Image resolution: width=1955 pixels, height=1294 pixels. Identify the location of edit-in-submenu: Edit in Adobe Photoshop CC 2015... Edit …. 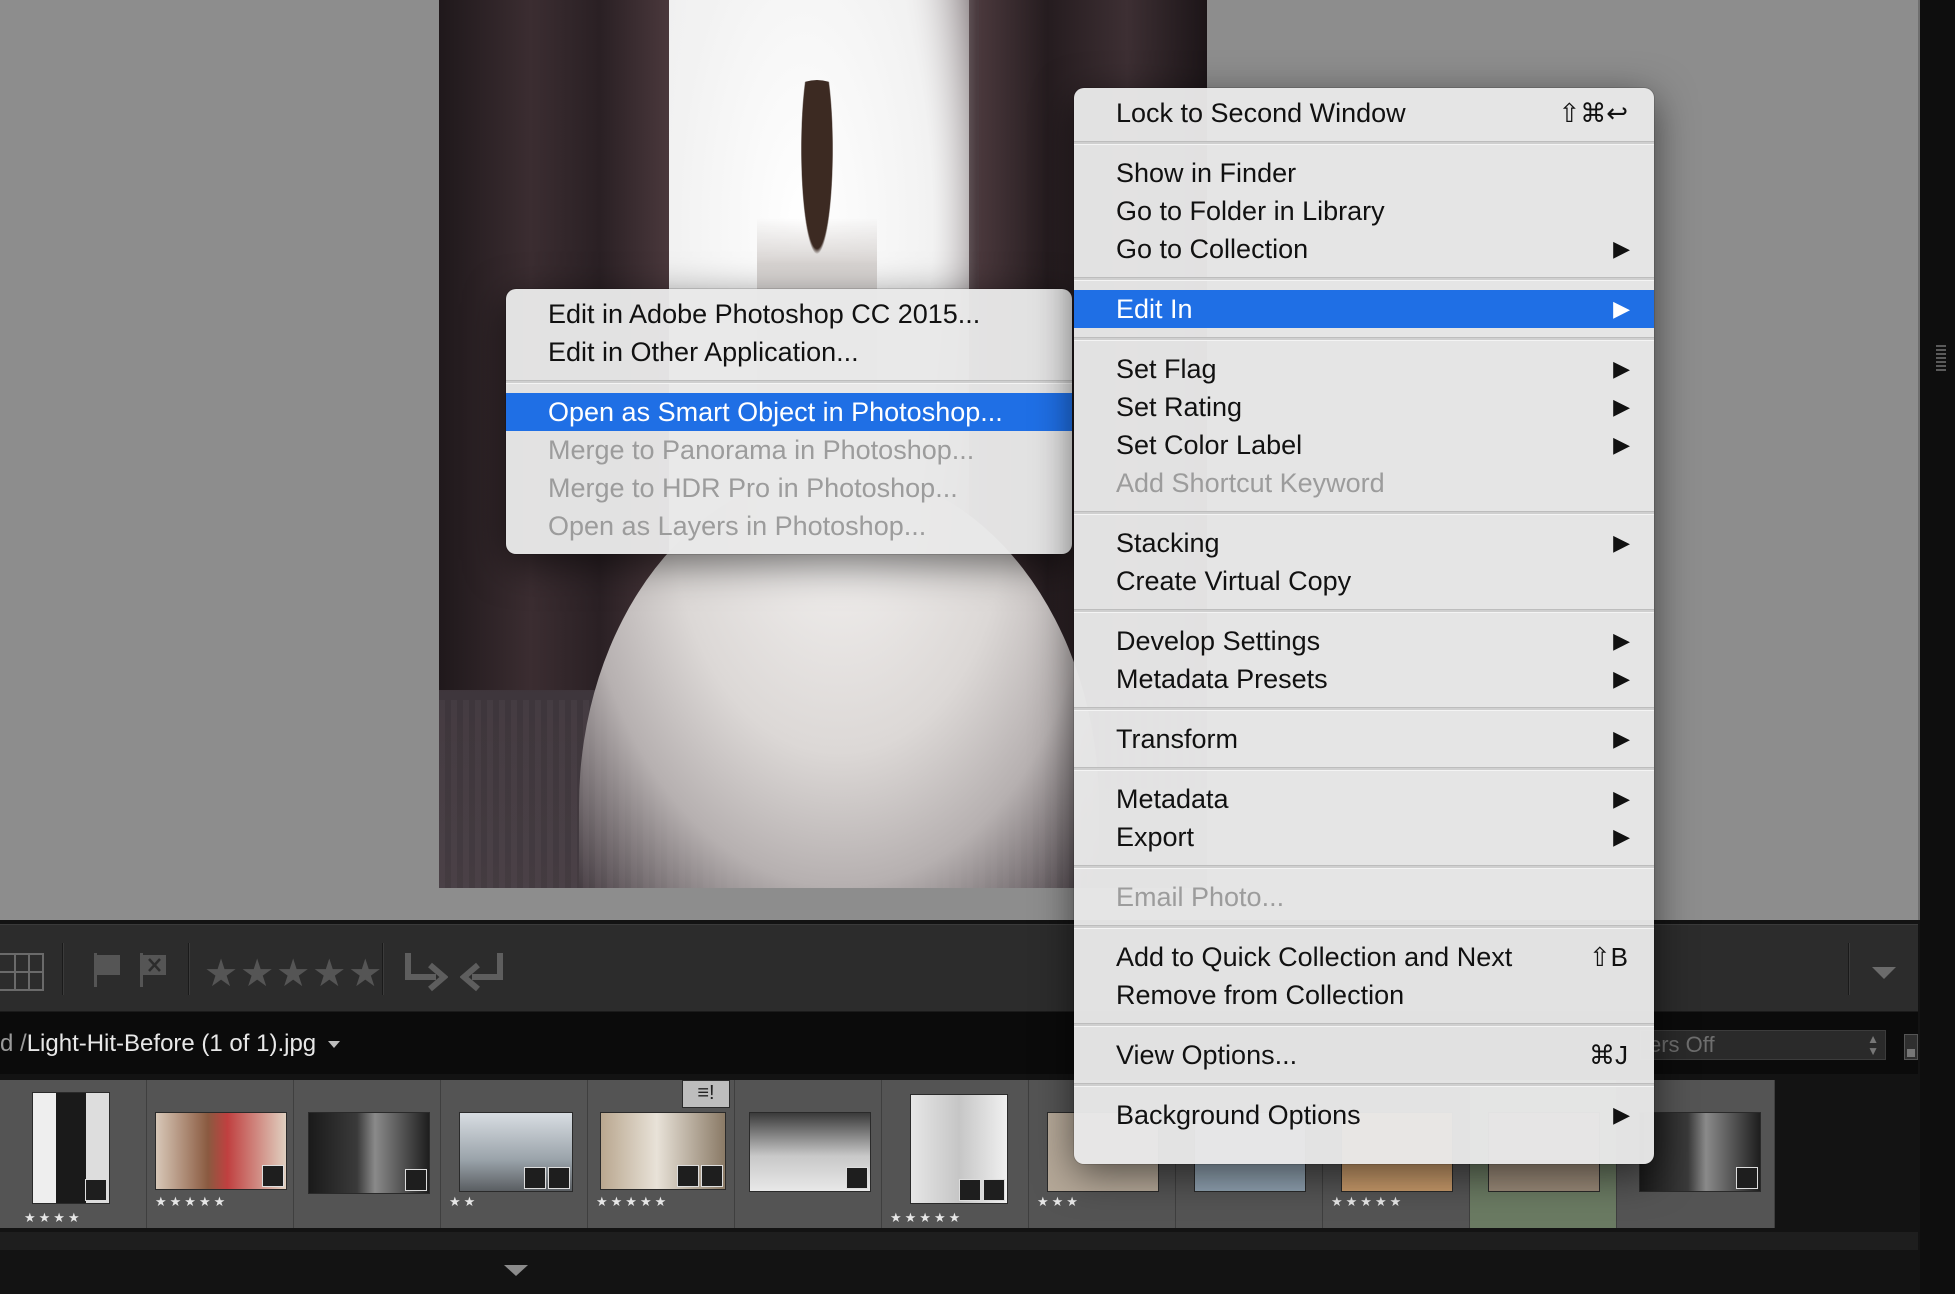
(789, 421).